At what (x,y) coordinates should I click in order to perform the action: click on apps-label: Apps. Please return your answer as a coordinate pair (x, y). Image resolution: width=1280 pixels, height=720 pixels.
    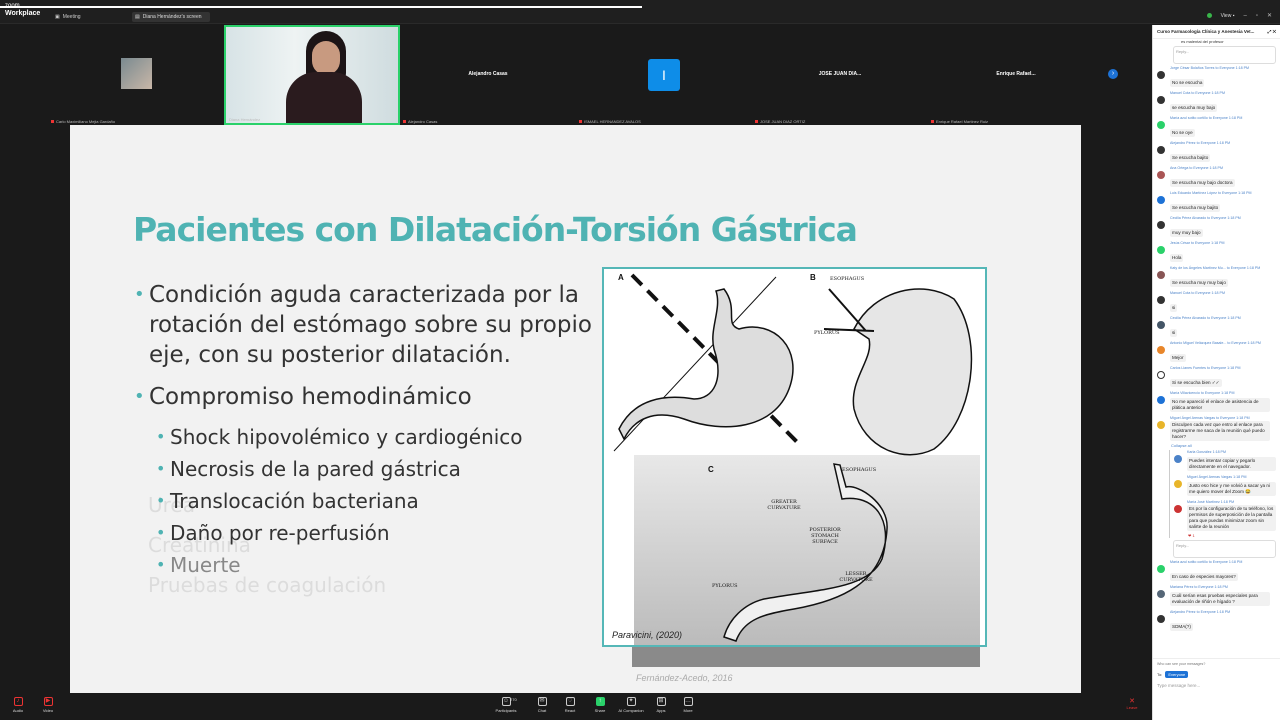
    Looking at the image, I should click on (661, 710).